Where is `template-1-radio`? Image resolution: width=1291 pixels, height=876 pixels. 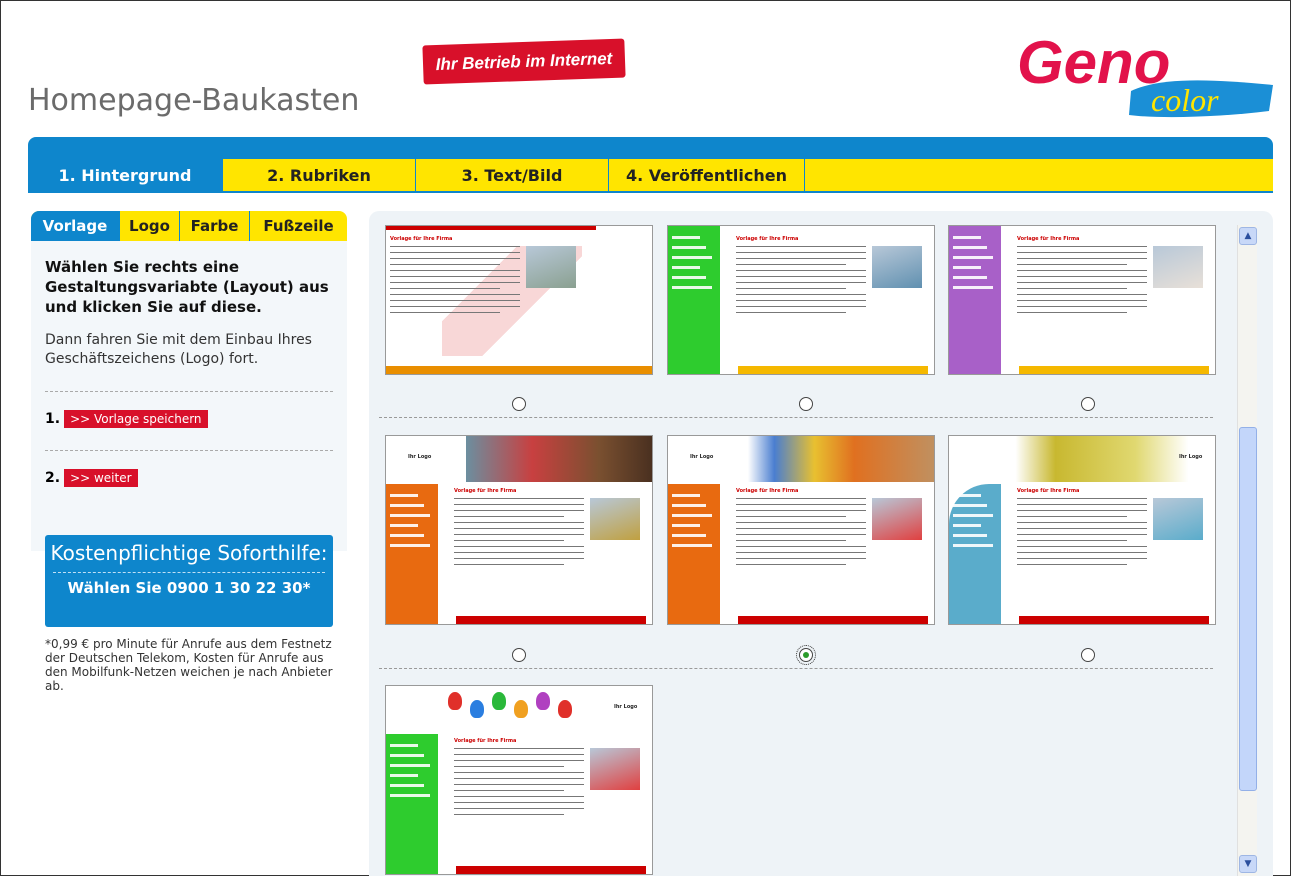
template-1-radio is located at coordinates (519, 404).